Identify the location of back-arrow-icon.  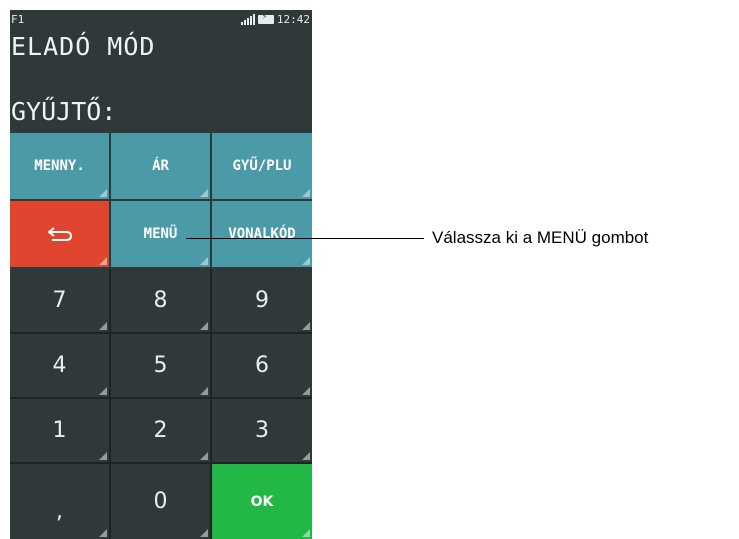
(59, 234).